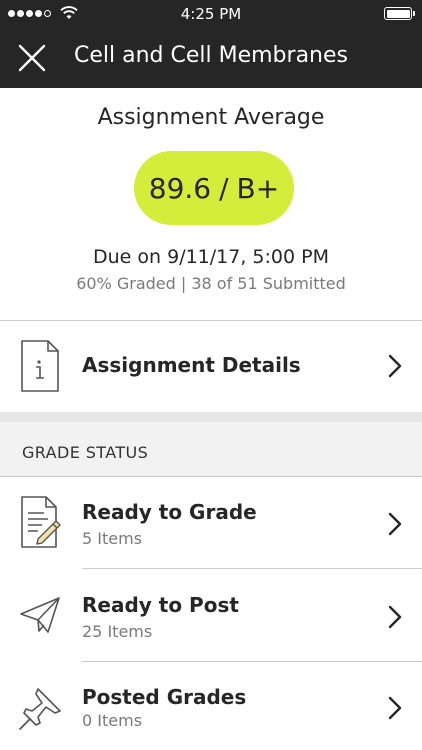 This screenshot has height=750, width=422. What do you see at coordinates (117, 631) in the screenshot?
I see `ready-to-post-count: 25 Items` at bounding box center [117, 631].